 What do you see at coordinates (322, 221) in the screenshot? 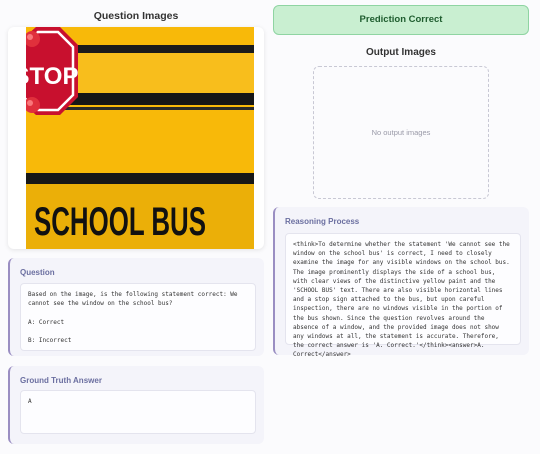
I see `reasoning-title: Reasoning Process` at bounding box center [322, 221].